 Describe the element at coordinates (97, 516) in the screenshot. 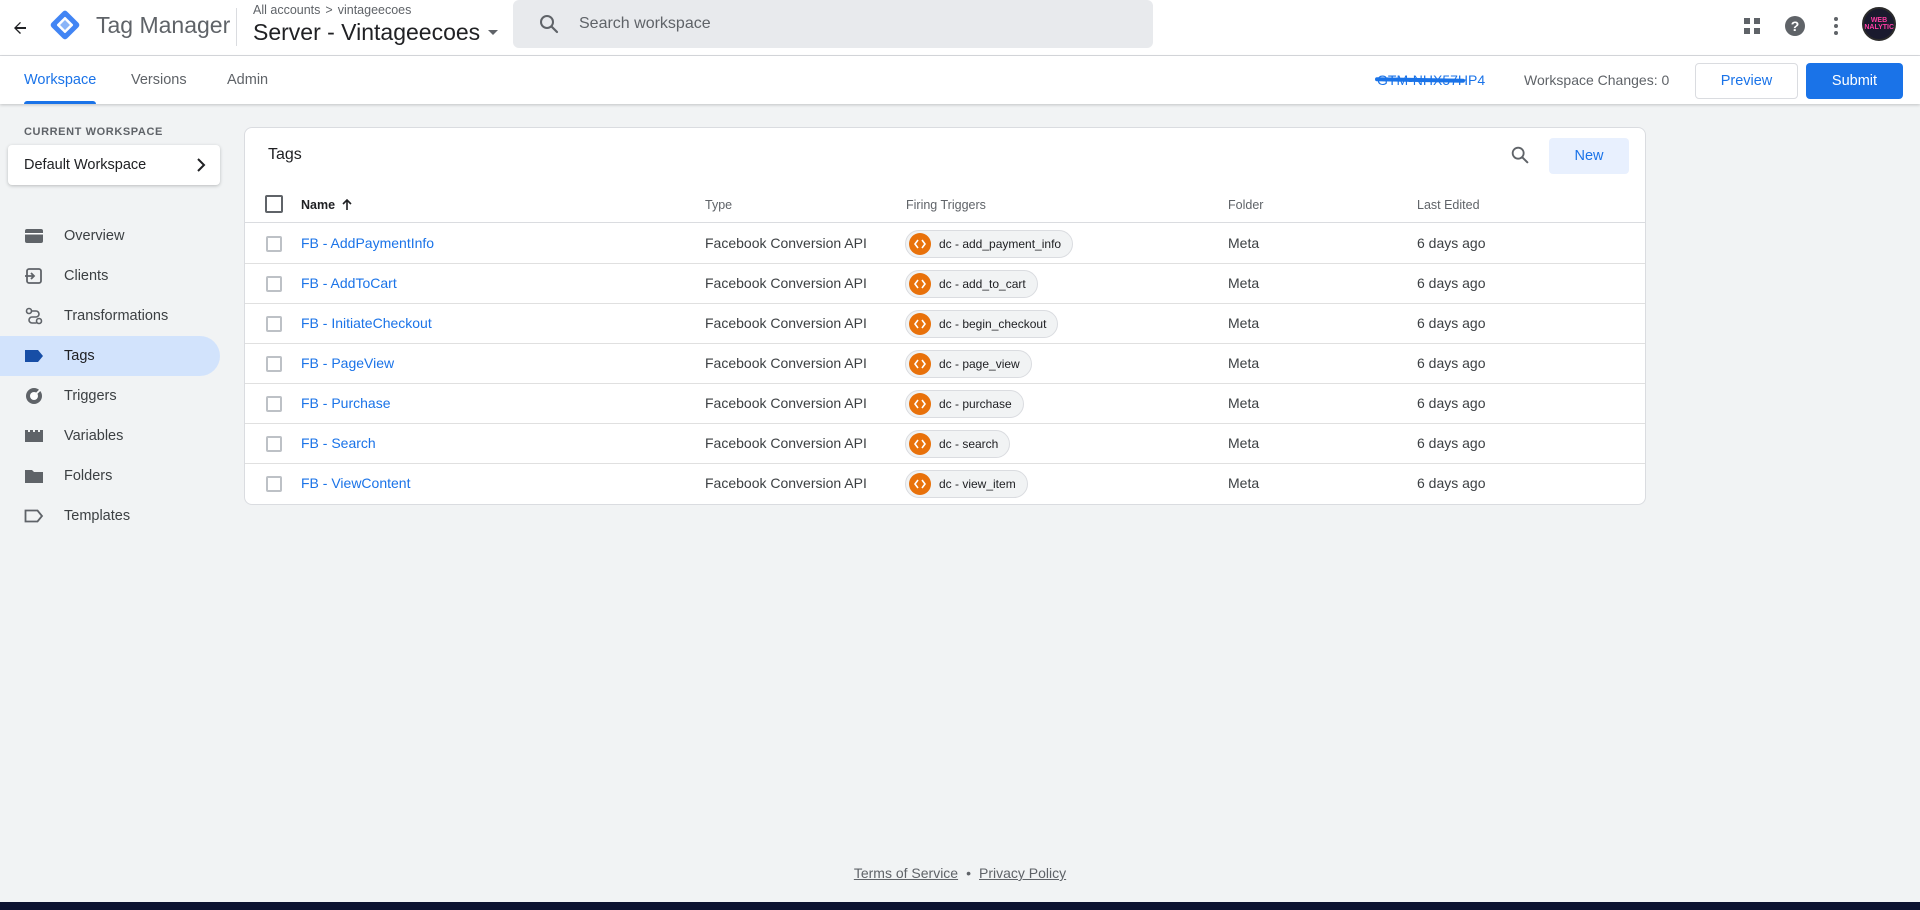

I see `sidebar-item-label: Templates` at that location.